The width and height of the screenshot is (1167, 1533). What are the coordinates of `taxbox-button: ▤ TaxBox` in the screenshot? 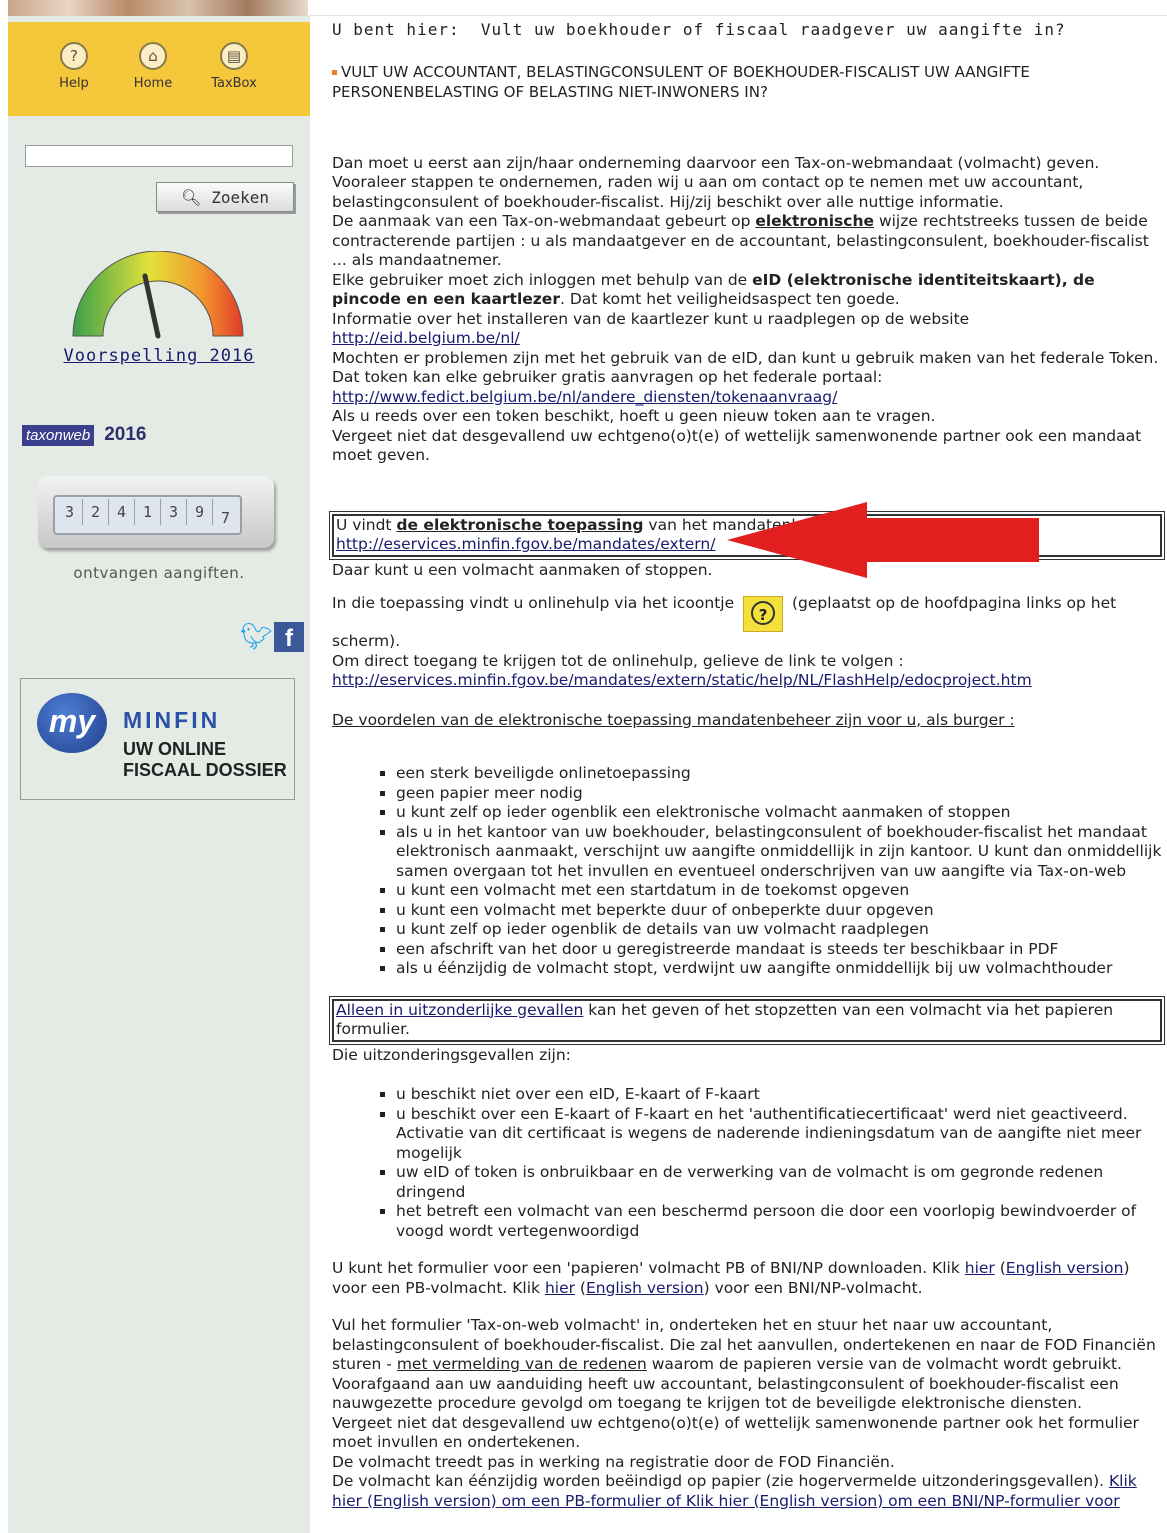 It's located at (234, 66).